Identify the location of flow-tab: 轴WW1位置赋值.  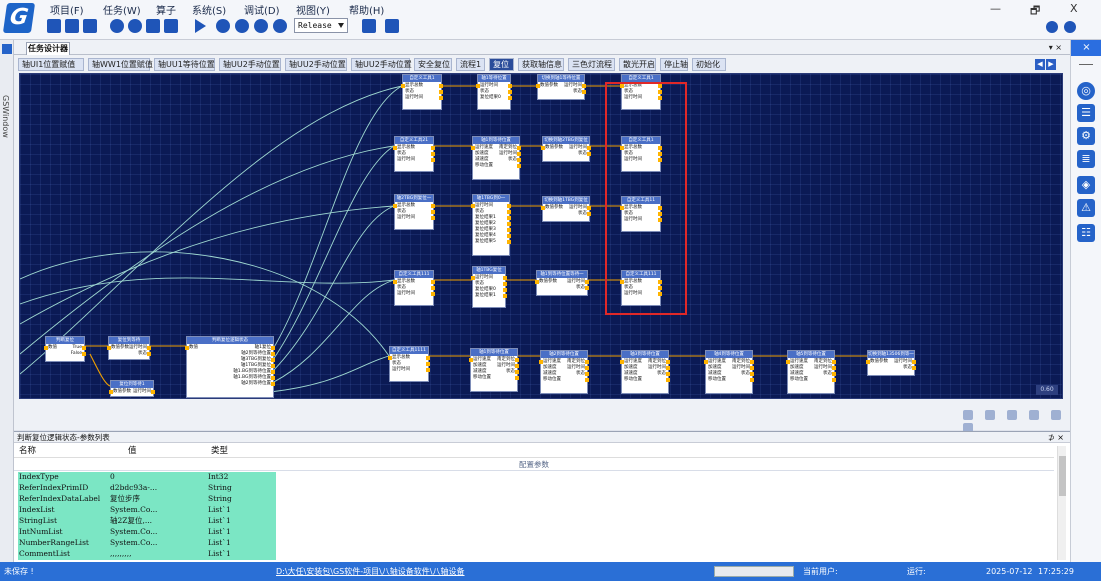
(120, 64).